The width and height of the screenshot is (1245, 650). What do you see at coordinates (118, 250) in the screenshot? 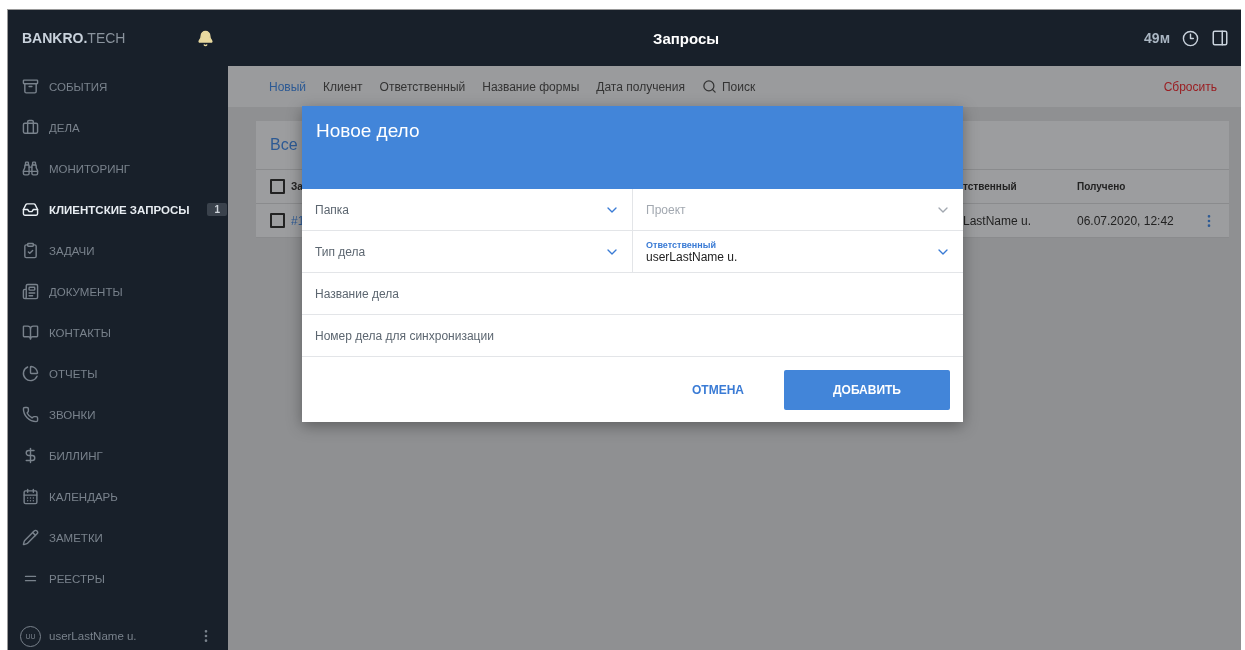
I see `sidebar-item: ЗАДАЧИ` at bounding box center [118, 250].